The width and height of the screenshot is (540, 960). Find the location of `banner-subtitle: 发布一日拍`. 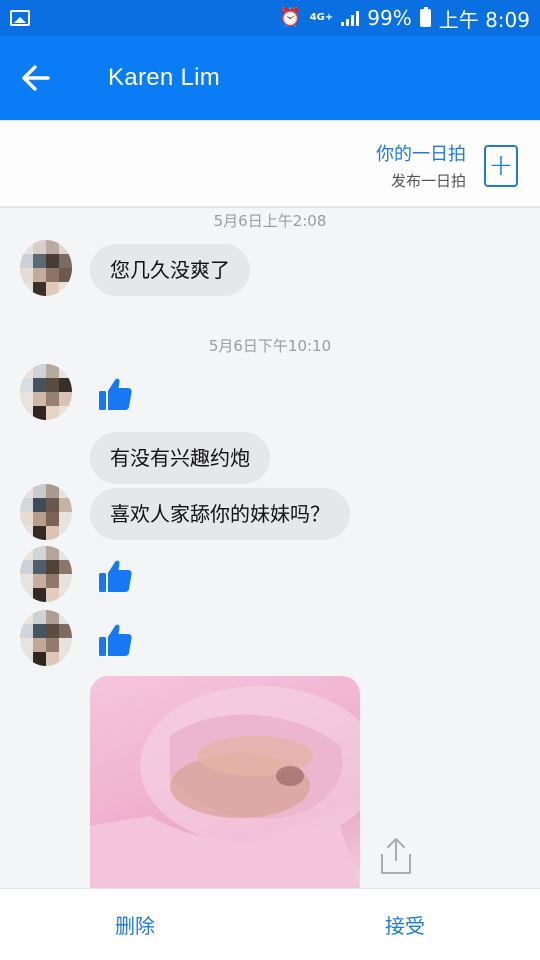

banner-subtitle: 发布一日拍 is located at coordinates (428, 181).